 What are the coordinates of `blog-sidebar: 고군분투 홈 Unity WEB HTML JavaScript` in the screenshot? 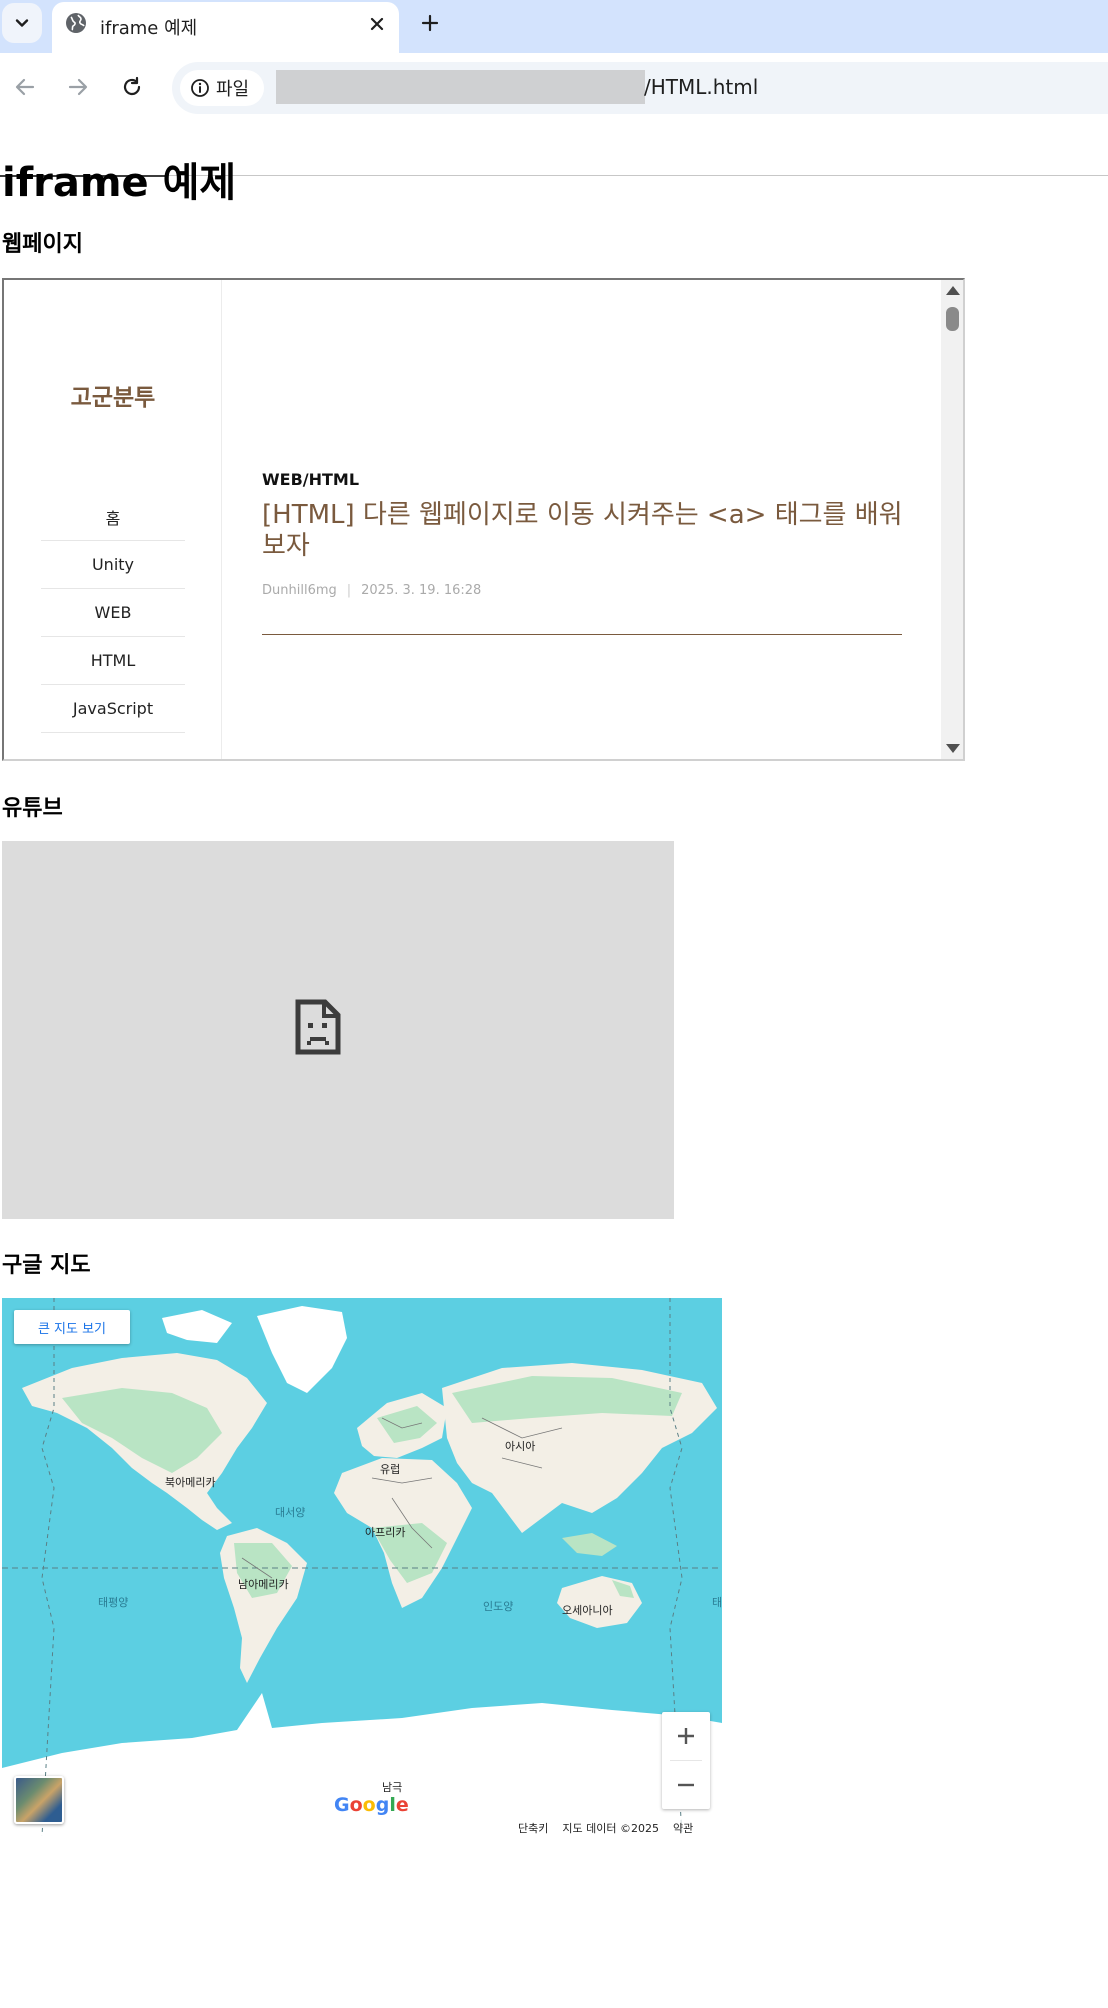 It's located at (113, 519).